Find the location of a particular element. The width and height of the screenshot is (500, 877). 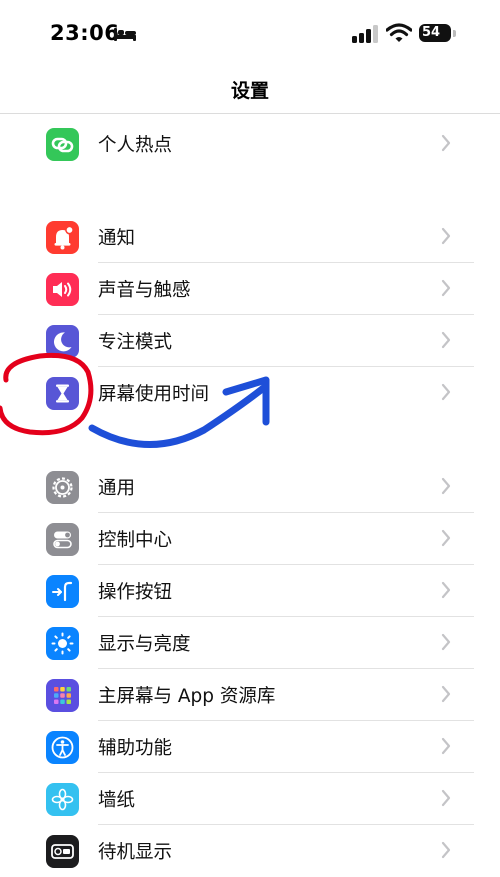

focus-moon-icon is located at coordinates (62, 341).